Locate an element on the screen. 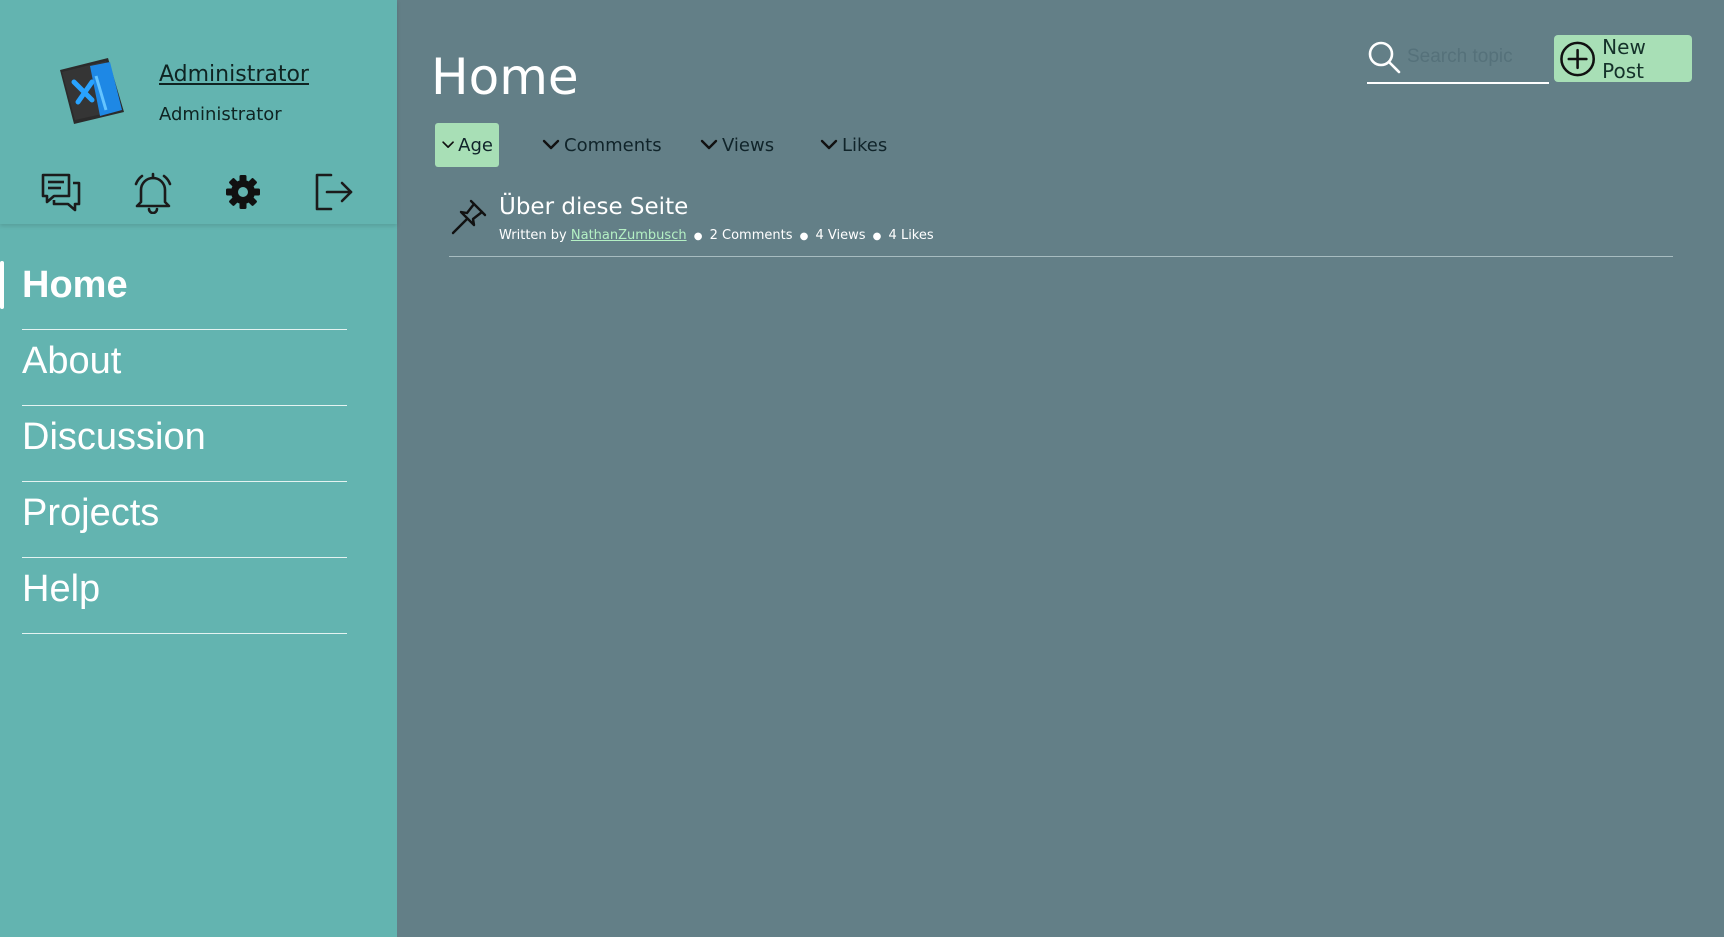  new-post-button: New Post is located at coordinates (1623, 58).